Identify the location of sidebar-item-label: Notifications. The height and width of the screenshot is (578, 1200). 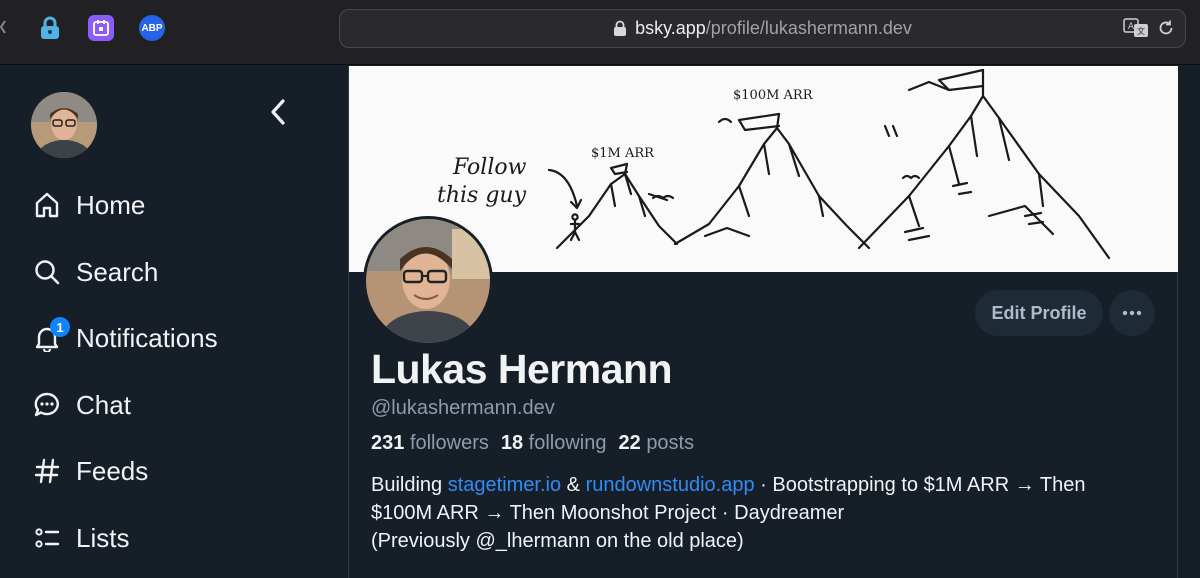
(147, 337).